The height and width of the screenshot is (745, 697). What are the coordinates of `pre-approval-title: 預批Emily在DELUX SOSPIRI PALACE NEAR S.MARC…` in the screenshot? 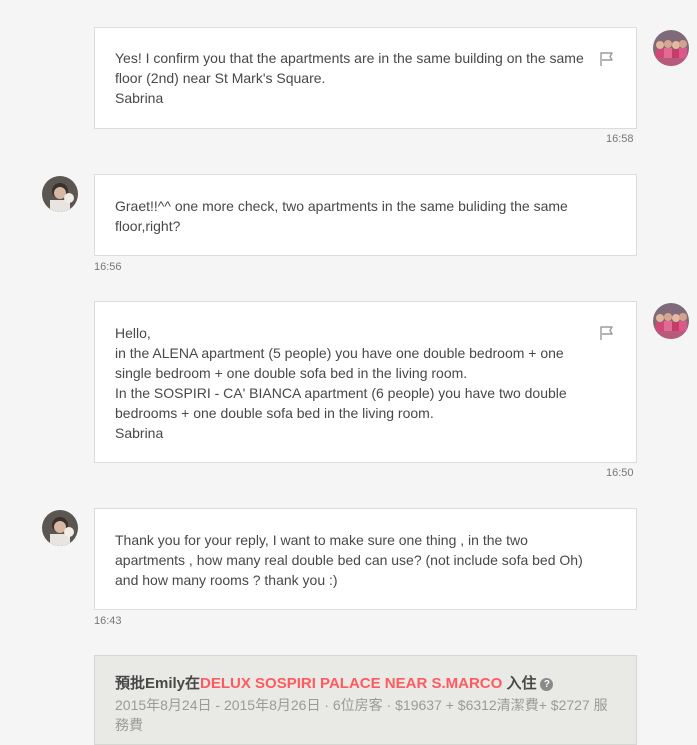 It's located at (365, 684).